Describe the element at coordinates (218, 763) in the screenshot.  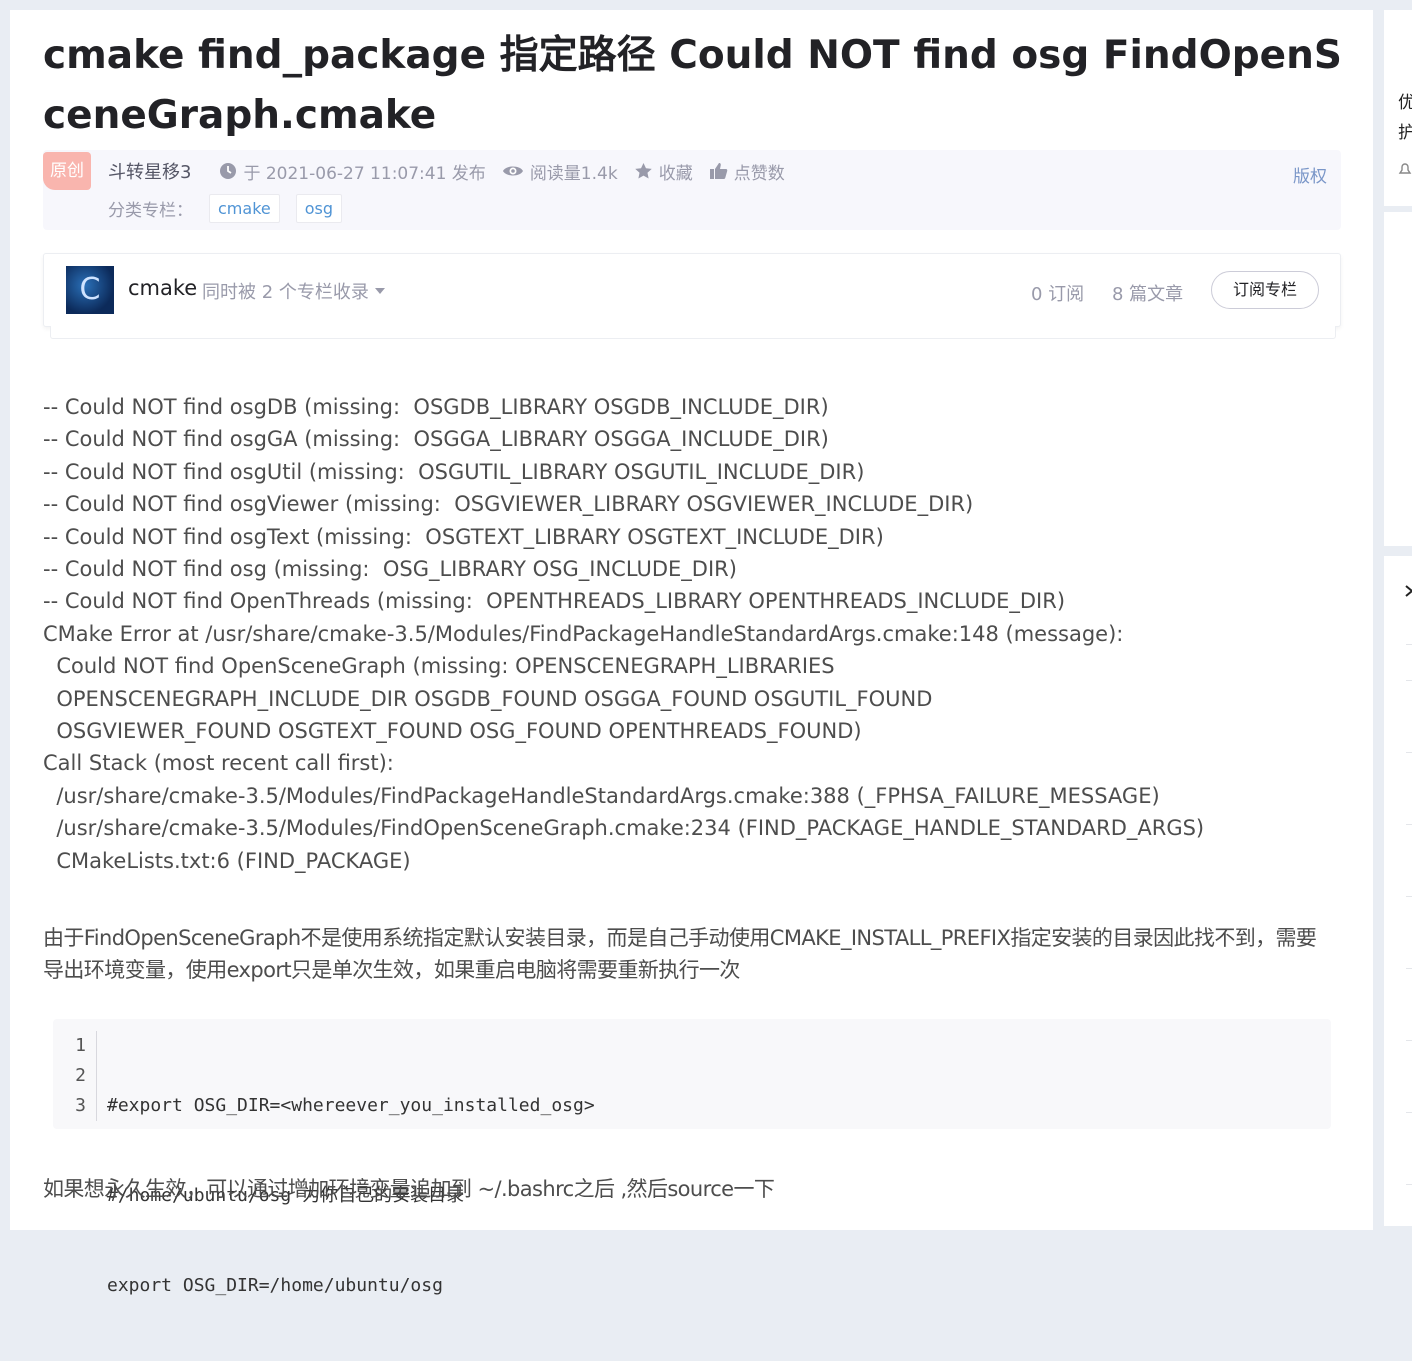
I see `log-line: Call Stack (most recent call first):` at that location.